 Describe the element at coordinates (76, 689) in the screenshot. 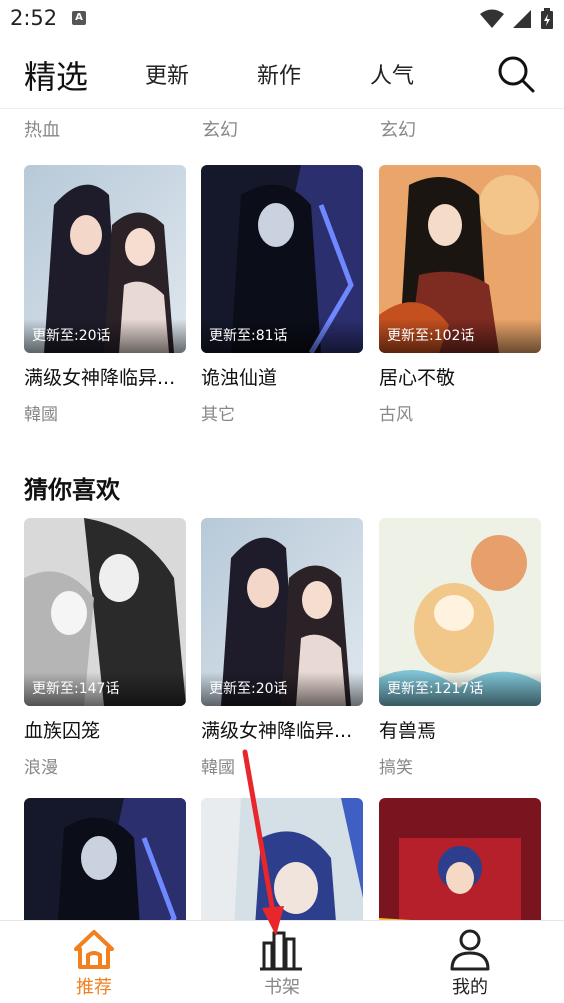

I see `update-badge: 更新至:147话` at that location.